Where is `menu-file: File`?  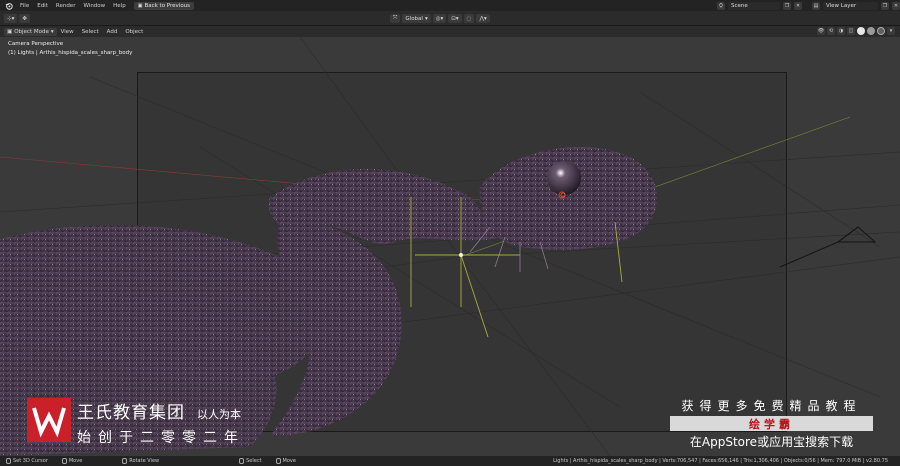
menu-file: File is located at coordinates (24, 6).